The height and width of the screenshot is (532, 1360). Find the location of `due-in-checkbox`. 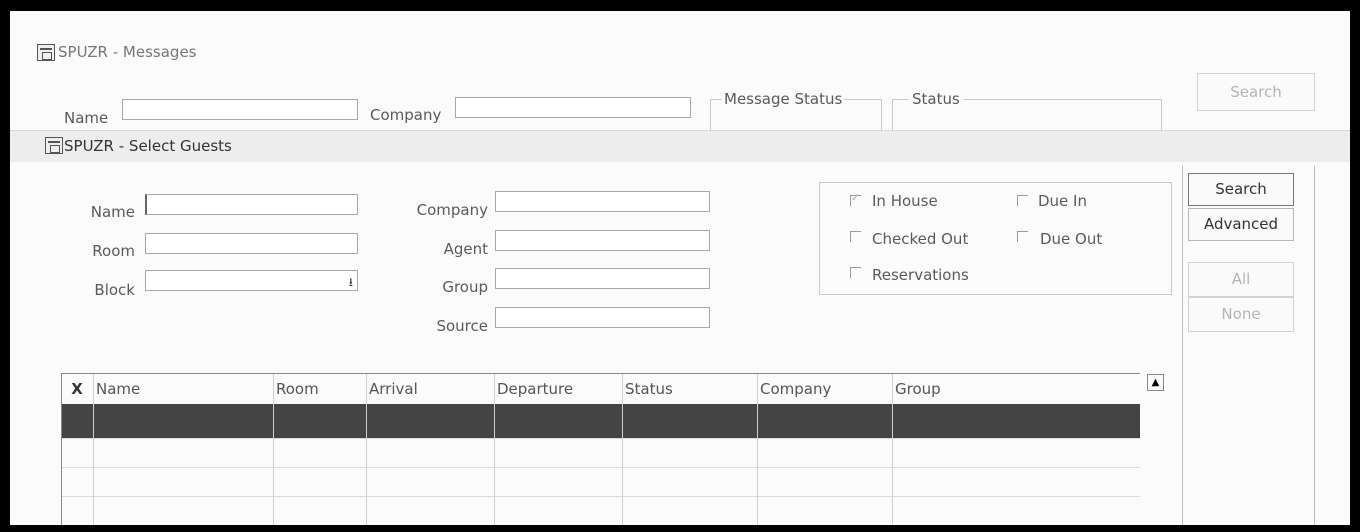

due-in-checkbox is located at coordinates (1022, 200).